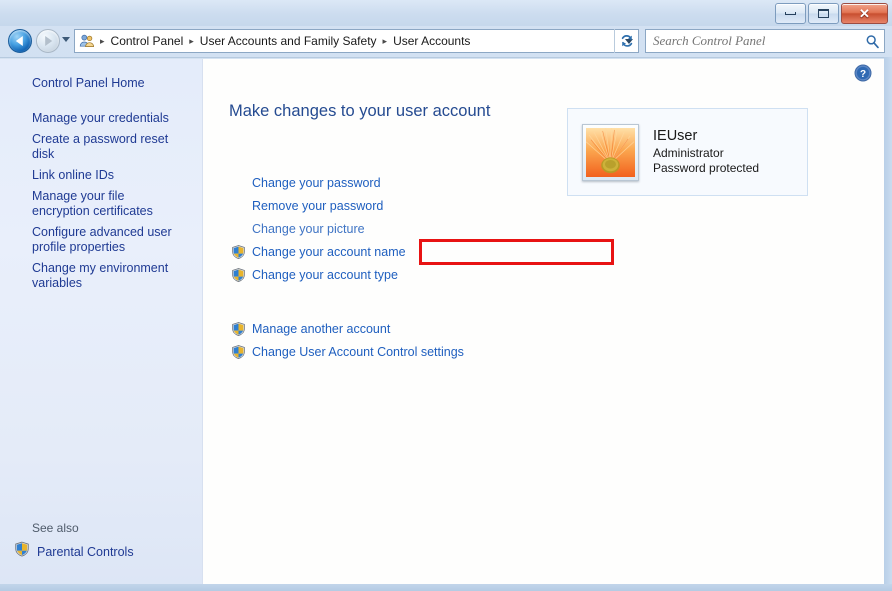  Describe the element at coordinates (101, 83) in the screenshot. I see `sidebar-item-control-panel-home: Control Panel Home` at that location.